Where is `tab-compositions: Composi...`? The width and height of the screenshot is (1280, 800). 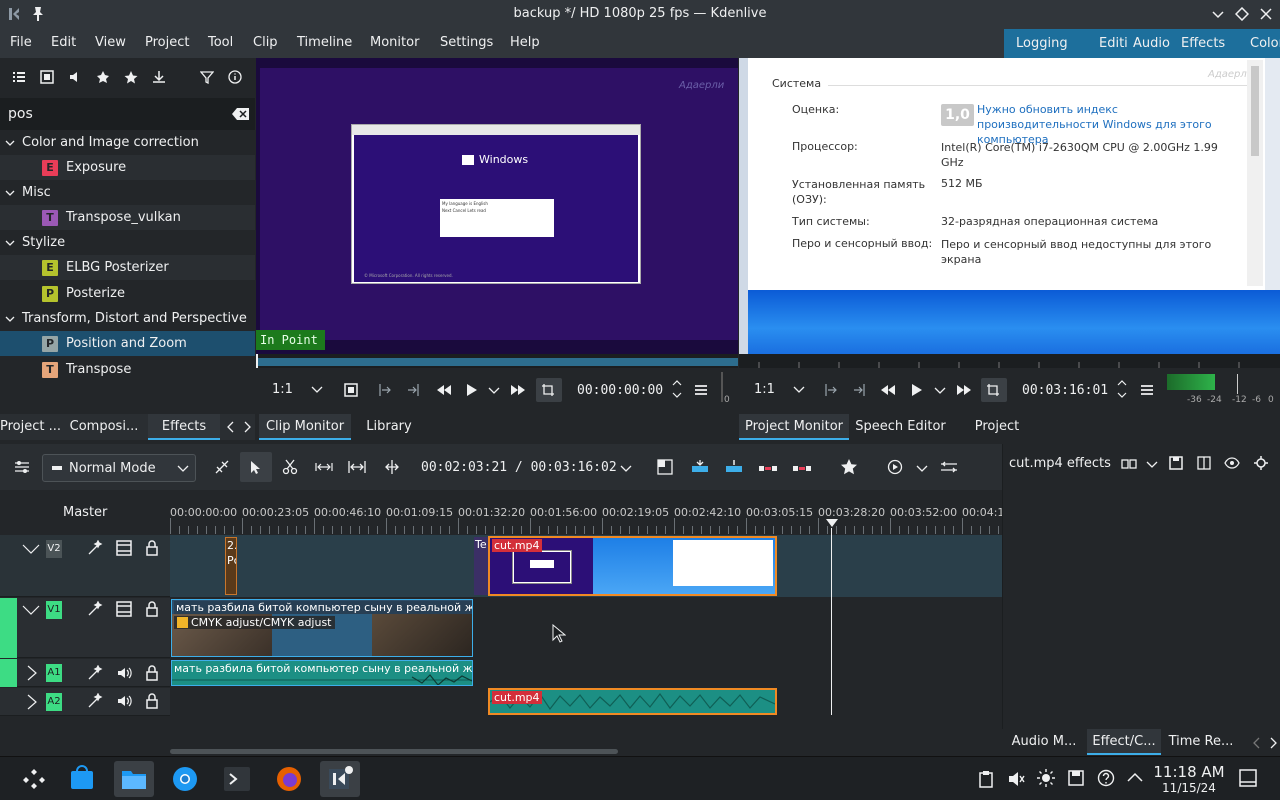 tab-compositions: Composi... is located at coordinates (104, 427).